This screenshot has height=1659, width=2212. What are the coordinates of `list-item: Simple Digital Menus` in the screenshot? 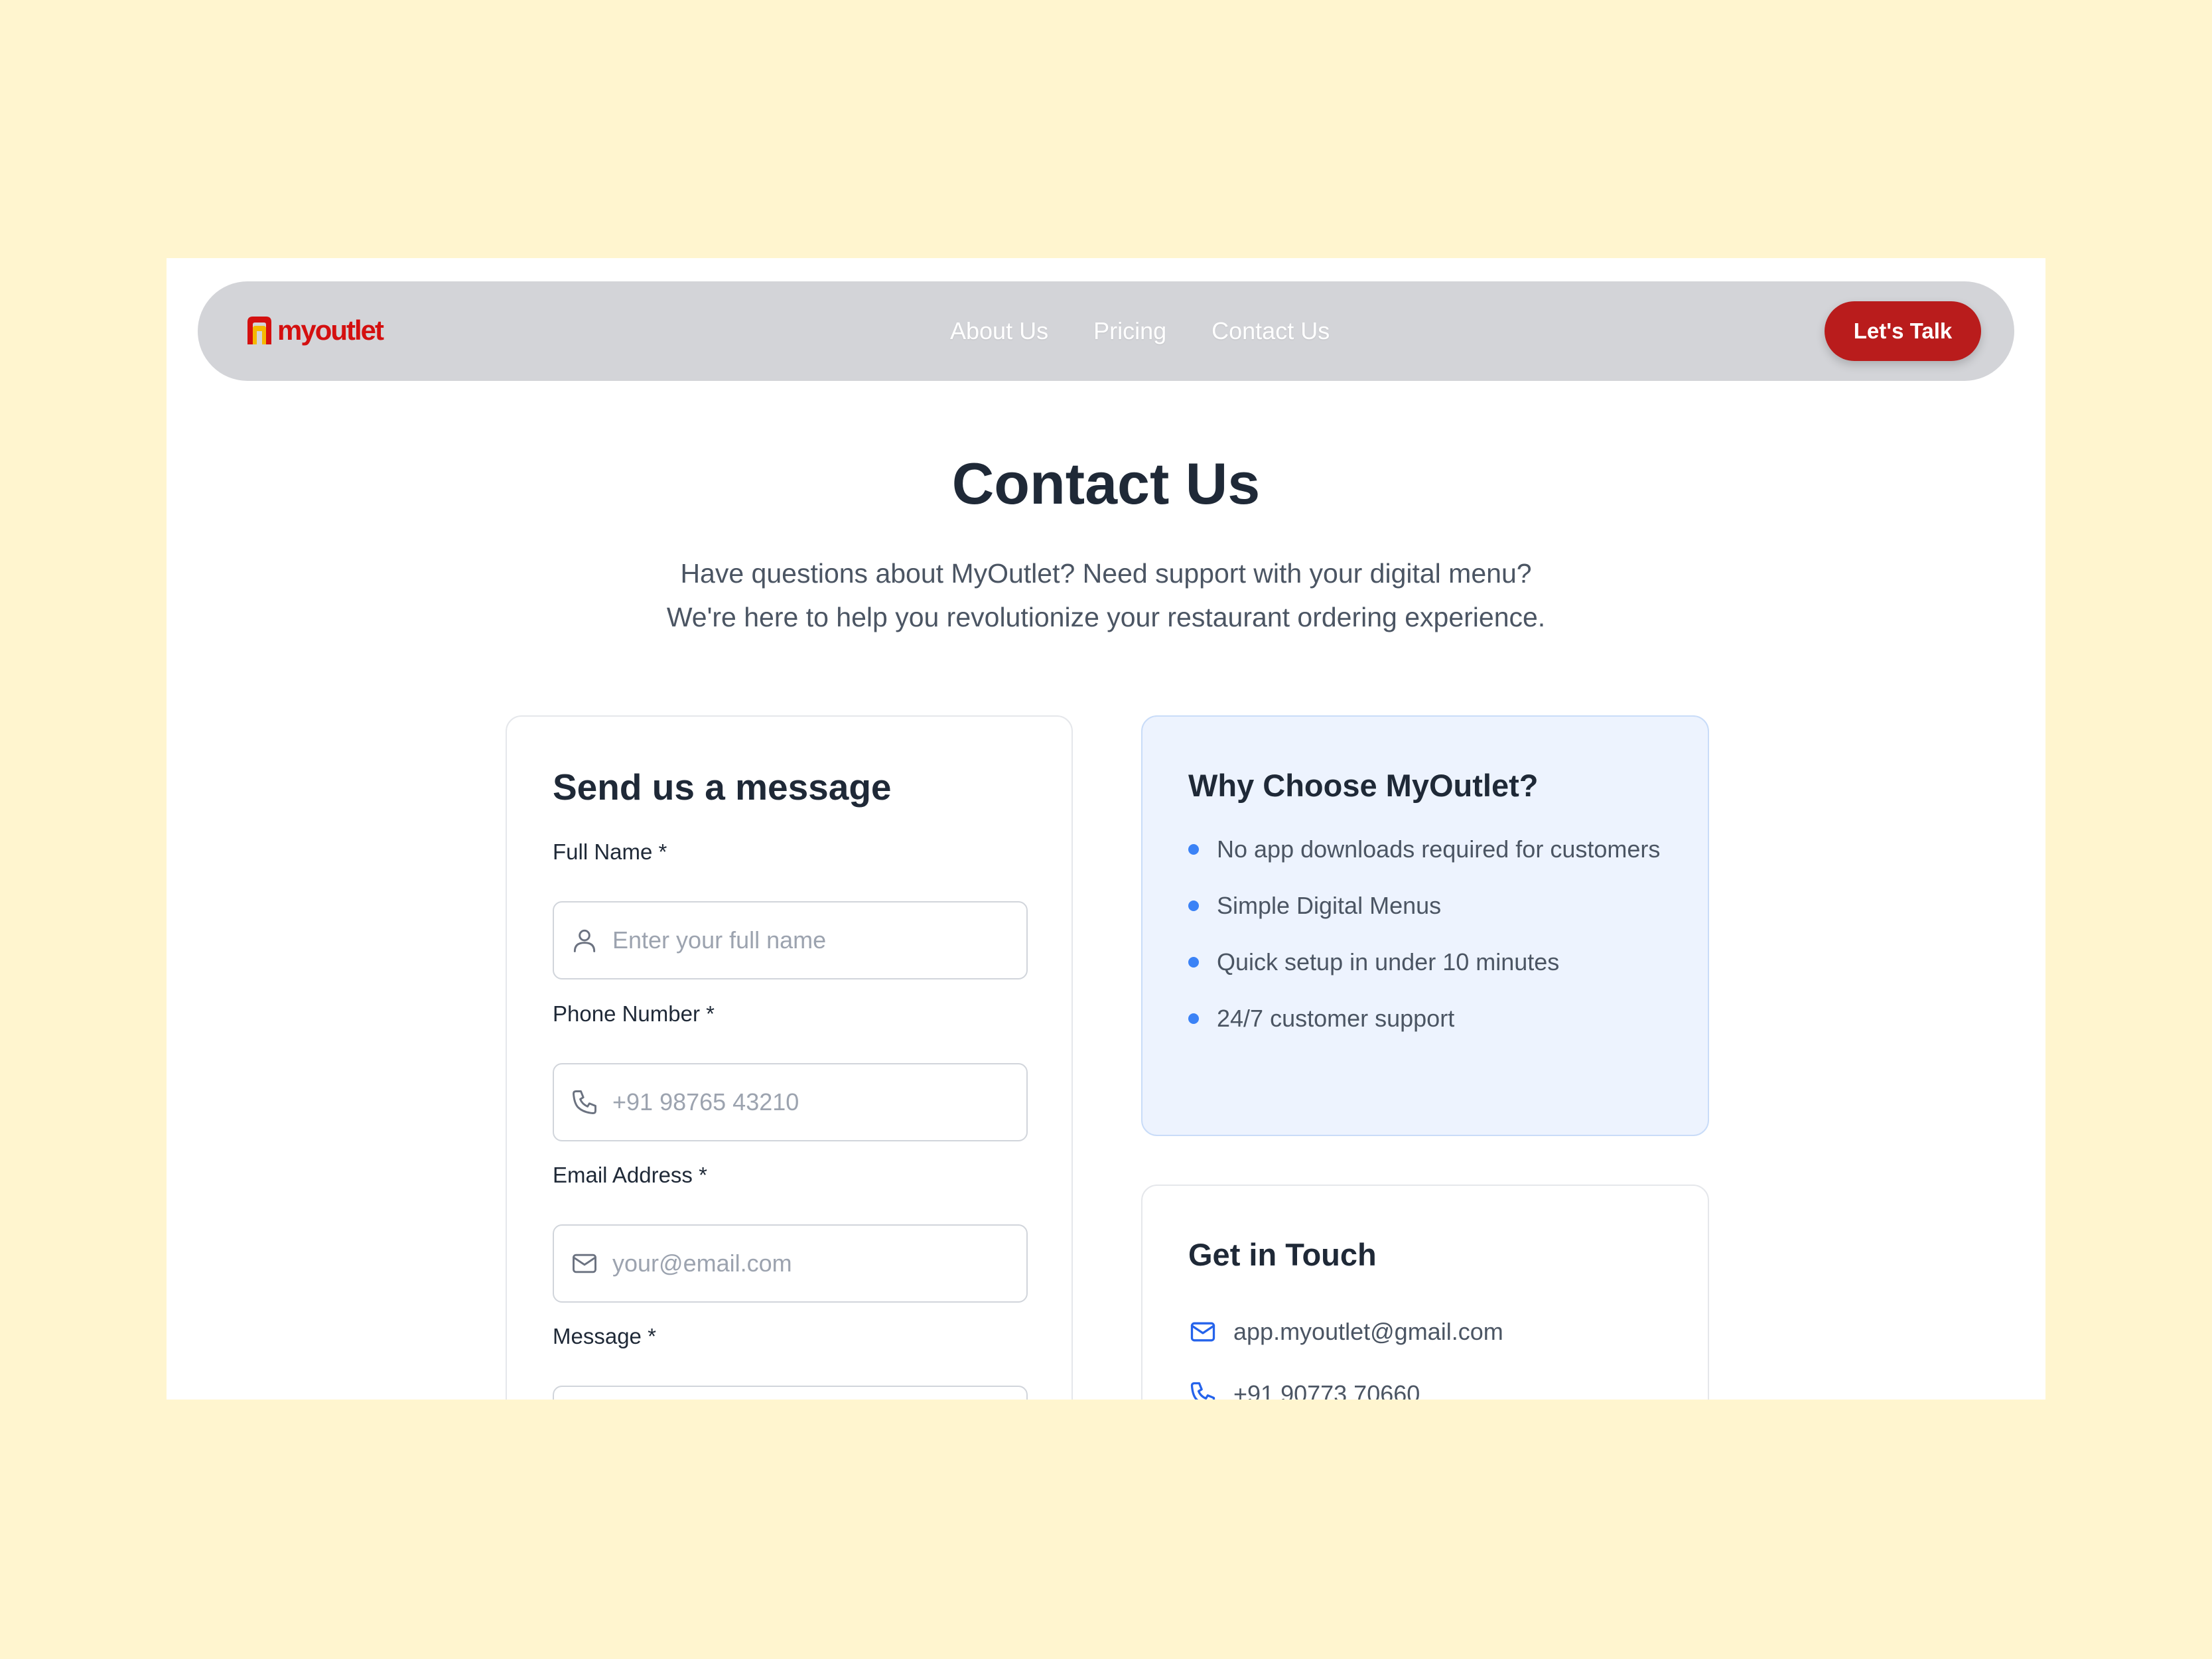 It's located at (1427, 905).